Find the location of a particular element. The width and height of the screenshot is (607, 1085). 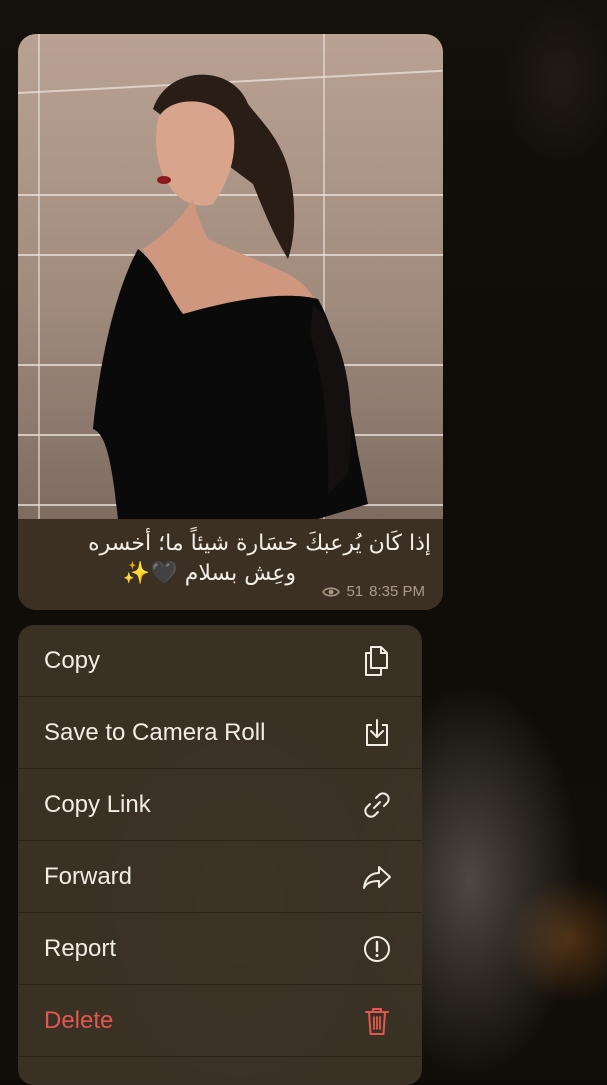

menu-item-label: Forward is located at coordinates (88, 876).